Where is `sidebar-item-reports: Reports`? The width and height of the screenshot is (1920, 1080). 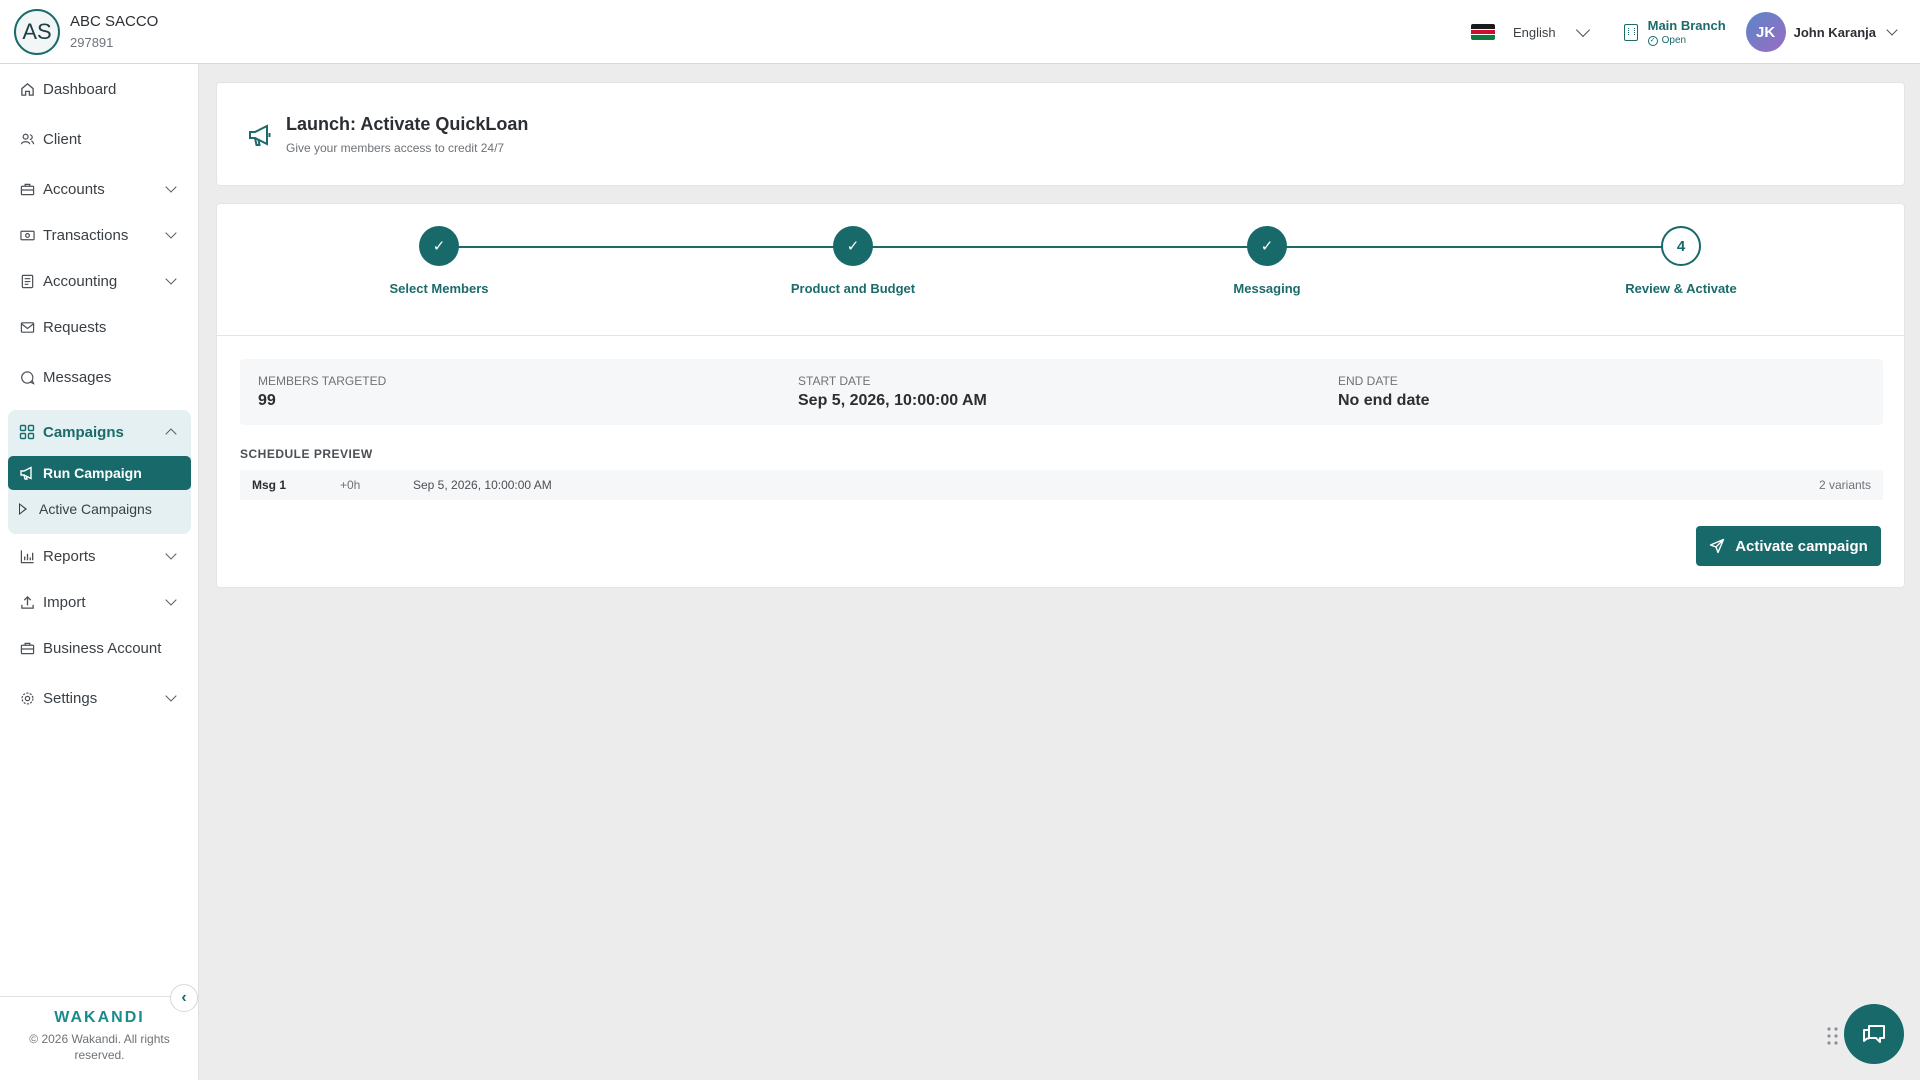
sidebar-item-reports: Reports is located at coordinates (99, 556).